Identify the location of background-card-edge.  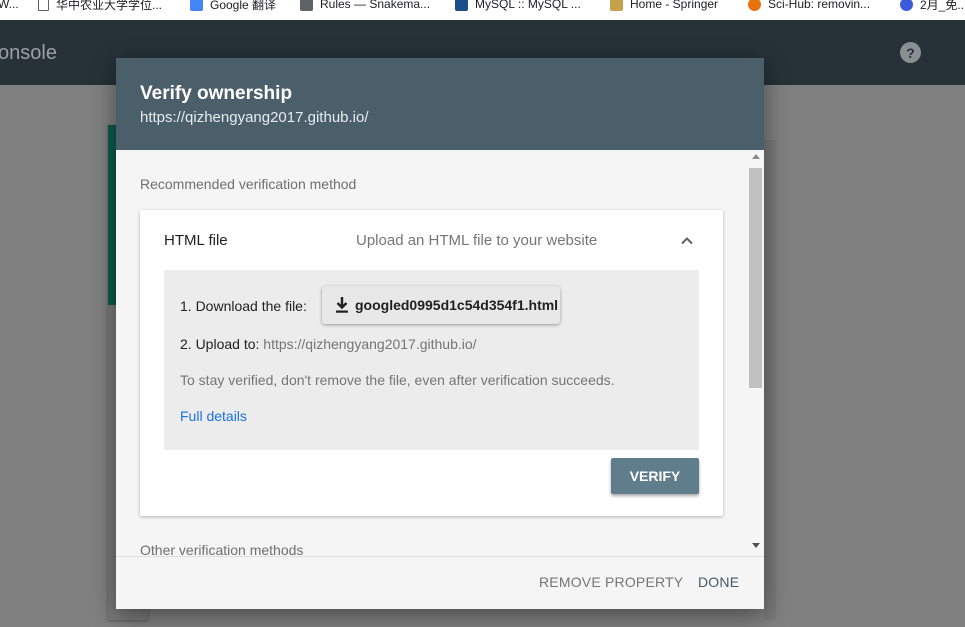
(770, 380).